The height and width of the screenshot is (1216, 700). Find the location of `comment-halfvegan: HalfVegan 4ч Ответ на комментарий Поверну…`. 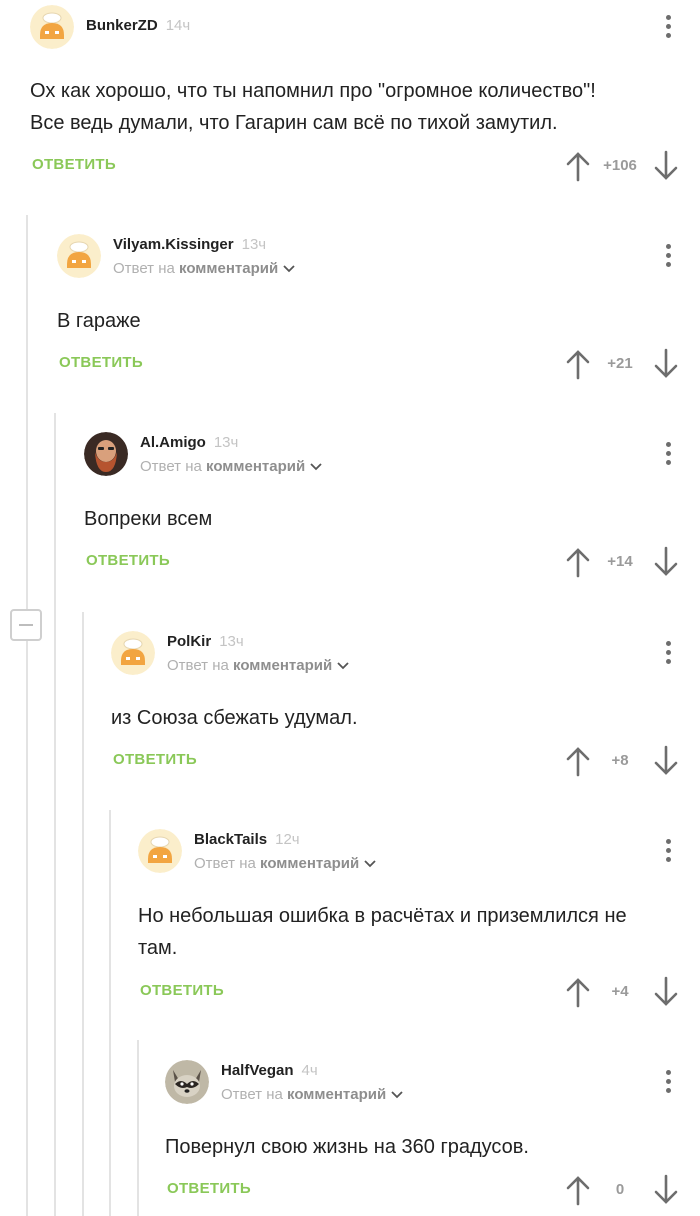

comment-halfvegan: HalfVegan 4ч Ответ на комментарий Поверну… is located at coordinates (432, 1137).